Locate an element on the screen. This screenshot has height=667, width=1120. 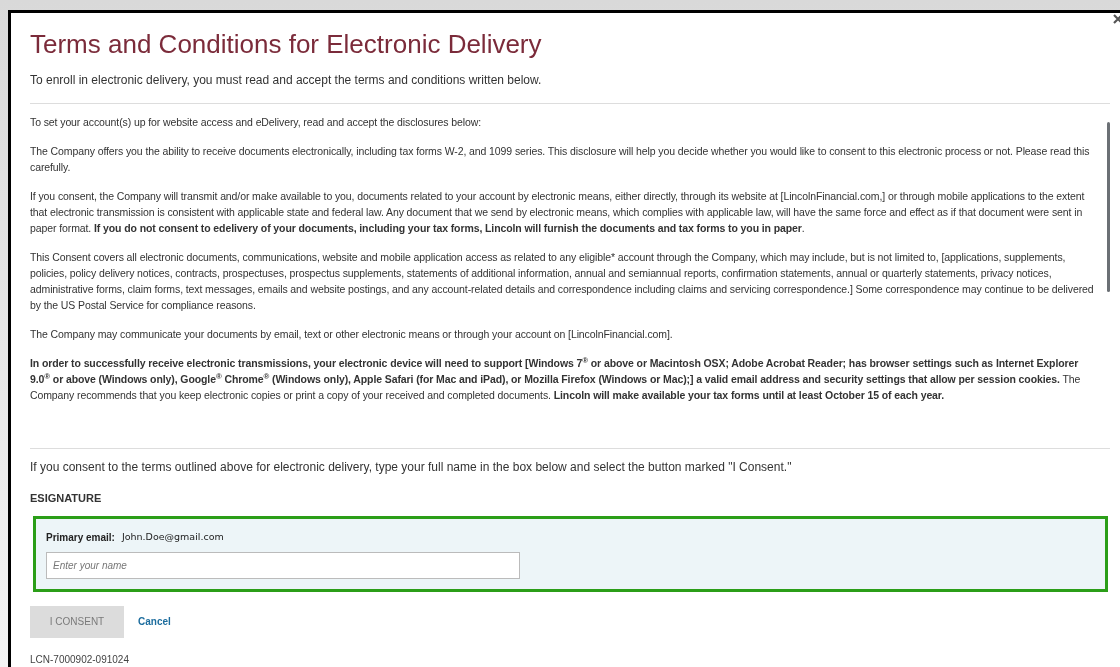
disclosure-paragraph: The Company offers you the ability to receive documents electronically, including tax forms W-2, and 1099 series. This disclosure will help you decide whether you would like to consent to this electronic process or not. Please read this carefully. is located at coordinates (560, 159).